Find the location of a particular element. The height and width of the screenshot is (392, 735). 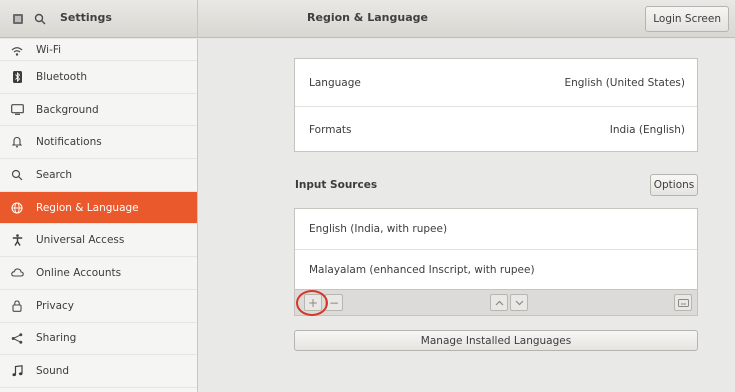

chevron-down-icon is located at coordinates (519, 302).